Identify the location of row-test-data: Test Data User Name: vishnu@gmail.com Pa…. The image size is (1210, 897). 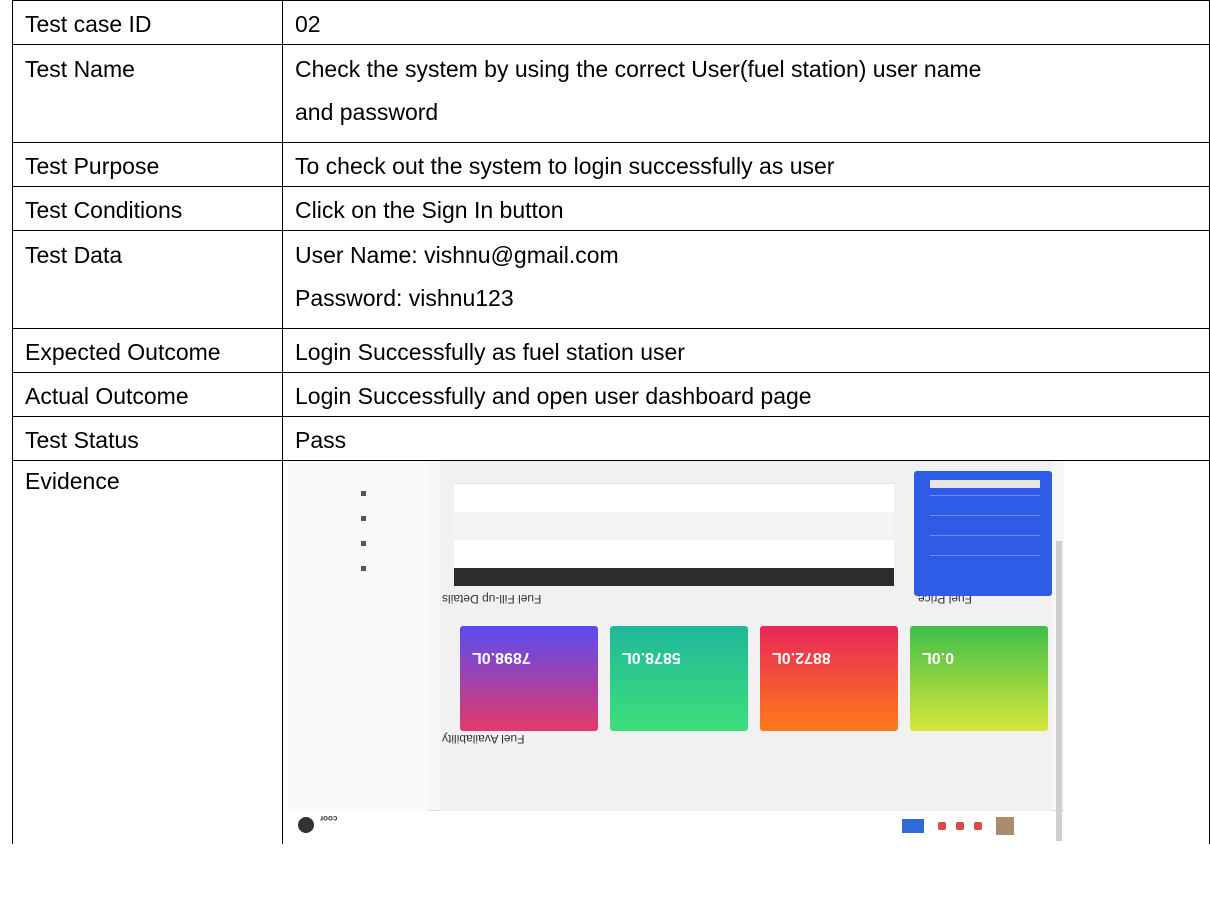
(611, 279).